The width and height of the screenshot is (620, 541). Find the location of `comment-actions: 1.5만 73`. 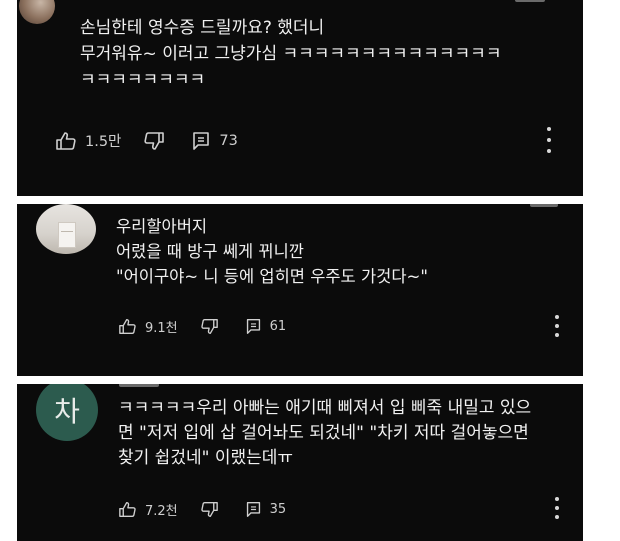

comment-actions: 1.5만 73 is located at coordinates (146, 140).